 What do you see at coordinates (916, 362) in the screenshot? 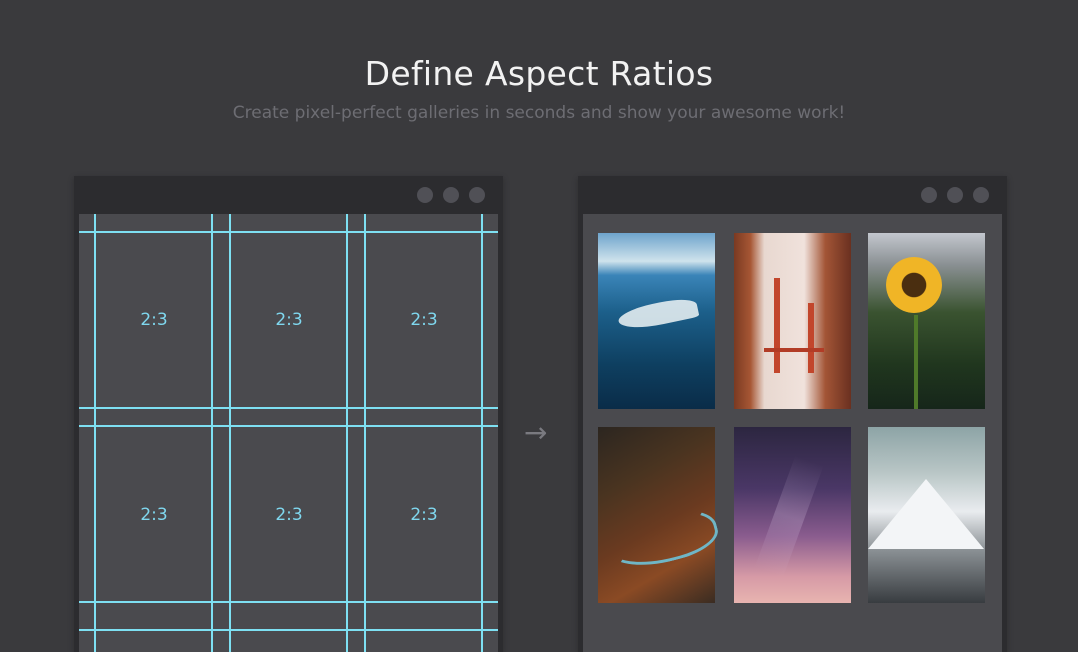
I see `flower-stem` at bounding box center [916, 362].